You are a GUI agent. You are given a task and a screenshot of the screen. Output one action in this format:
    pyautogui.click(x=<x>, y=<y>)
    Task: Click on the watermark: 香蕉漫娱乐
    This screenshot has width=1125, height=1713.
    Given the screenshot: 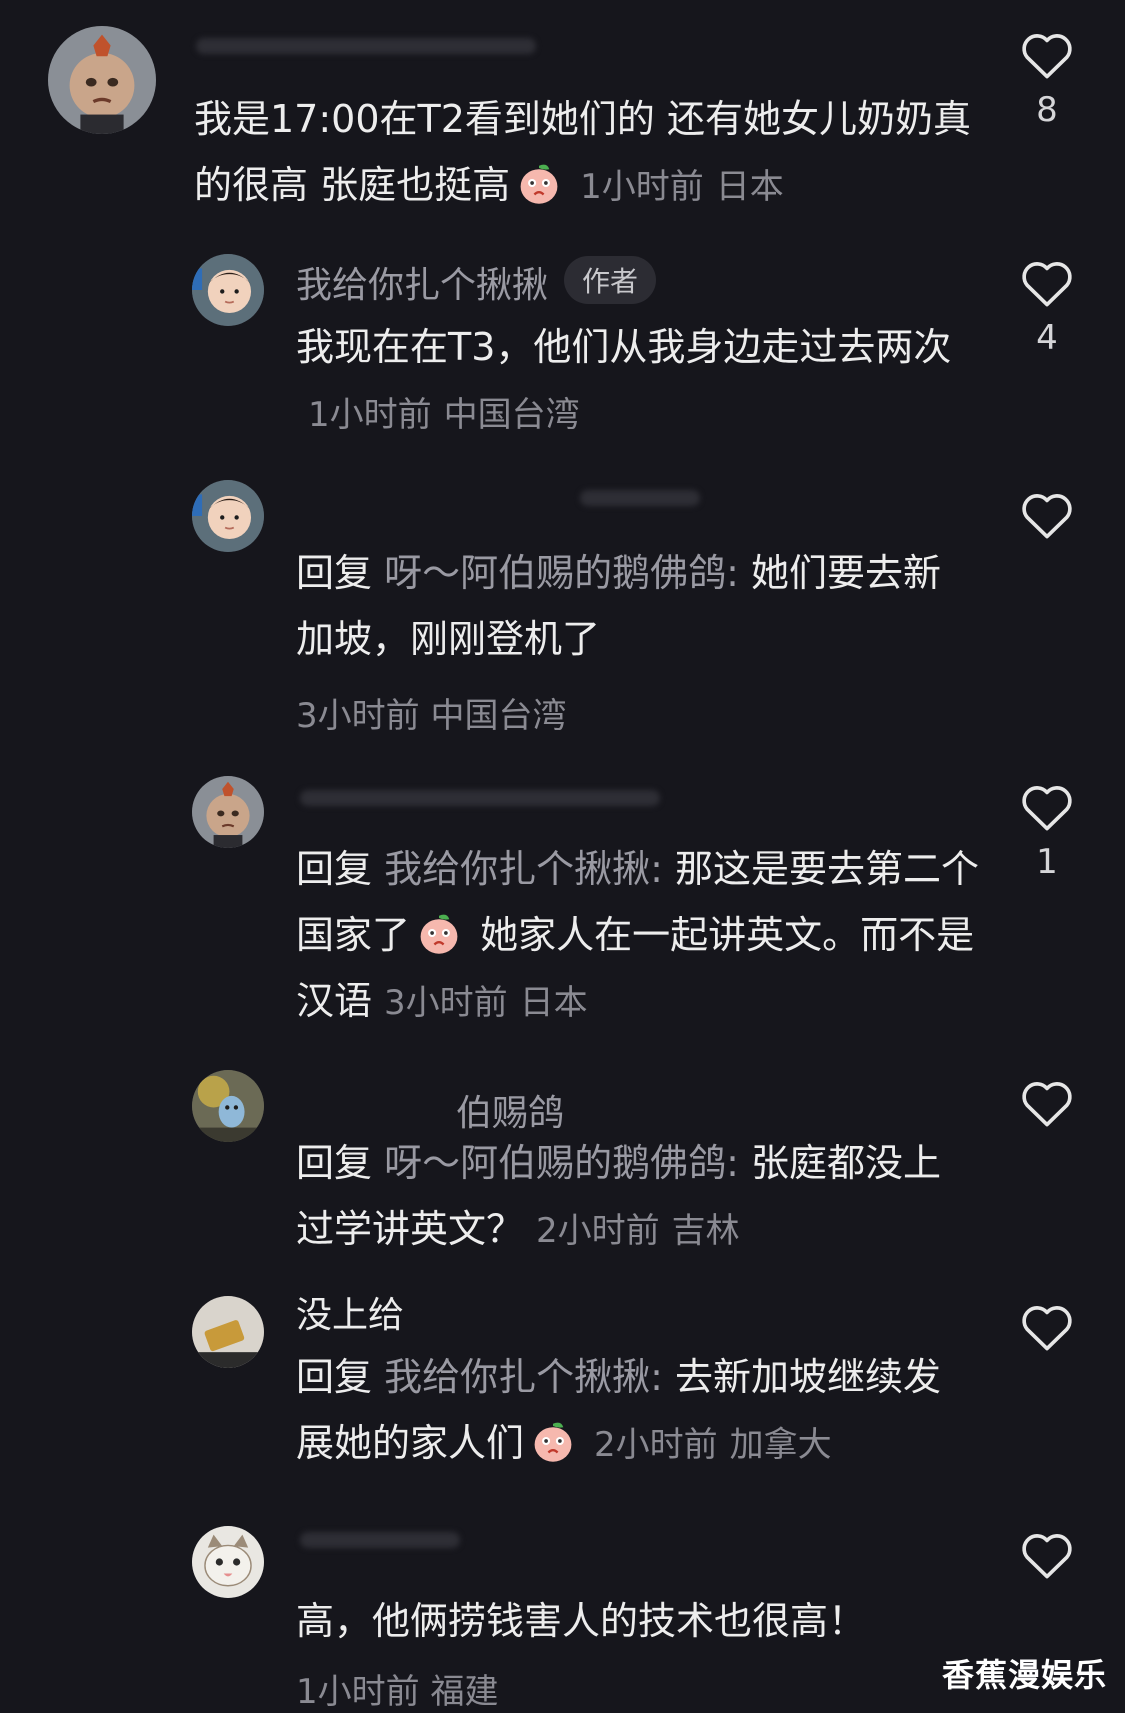 What is the action you would take?
    pyautogui.click(x=1024, y=1675)
    